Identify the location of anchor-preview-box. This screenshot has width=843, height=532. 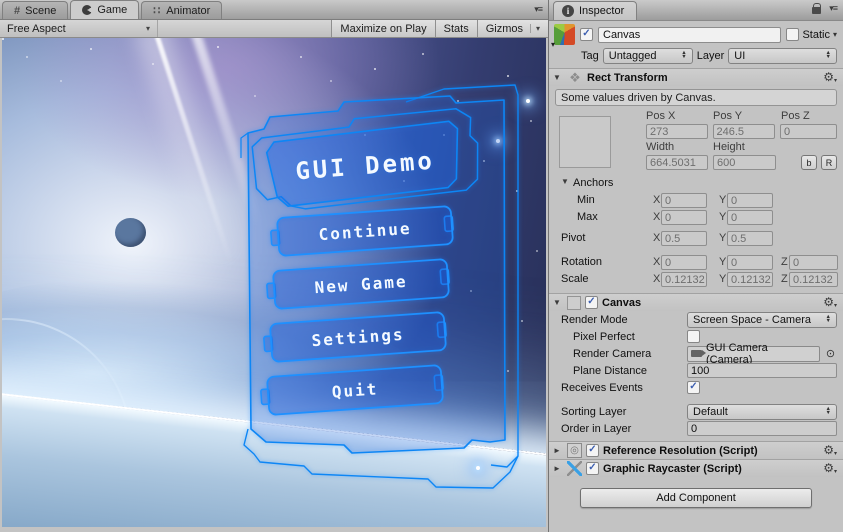
(585, 142).